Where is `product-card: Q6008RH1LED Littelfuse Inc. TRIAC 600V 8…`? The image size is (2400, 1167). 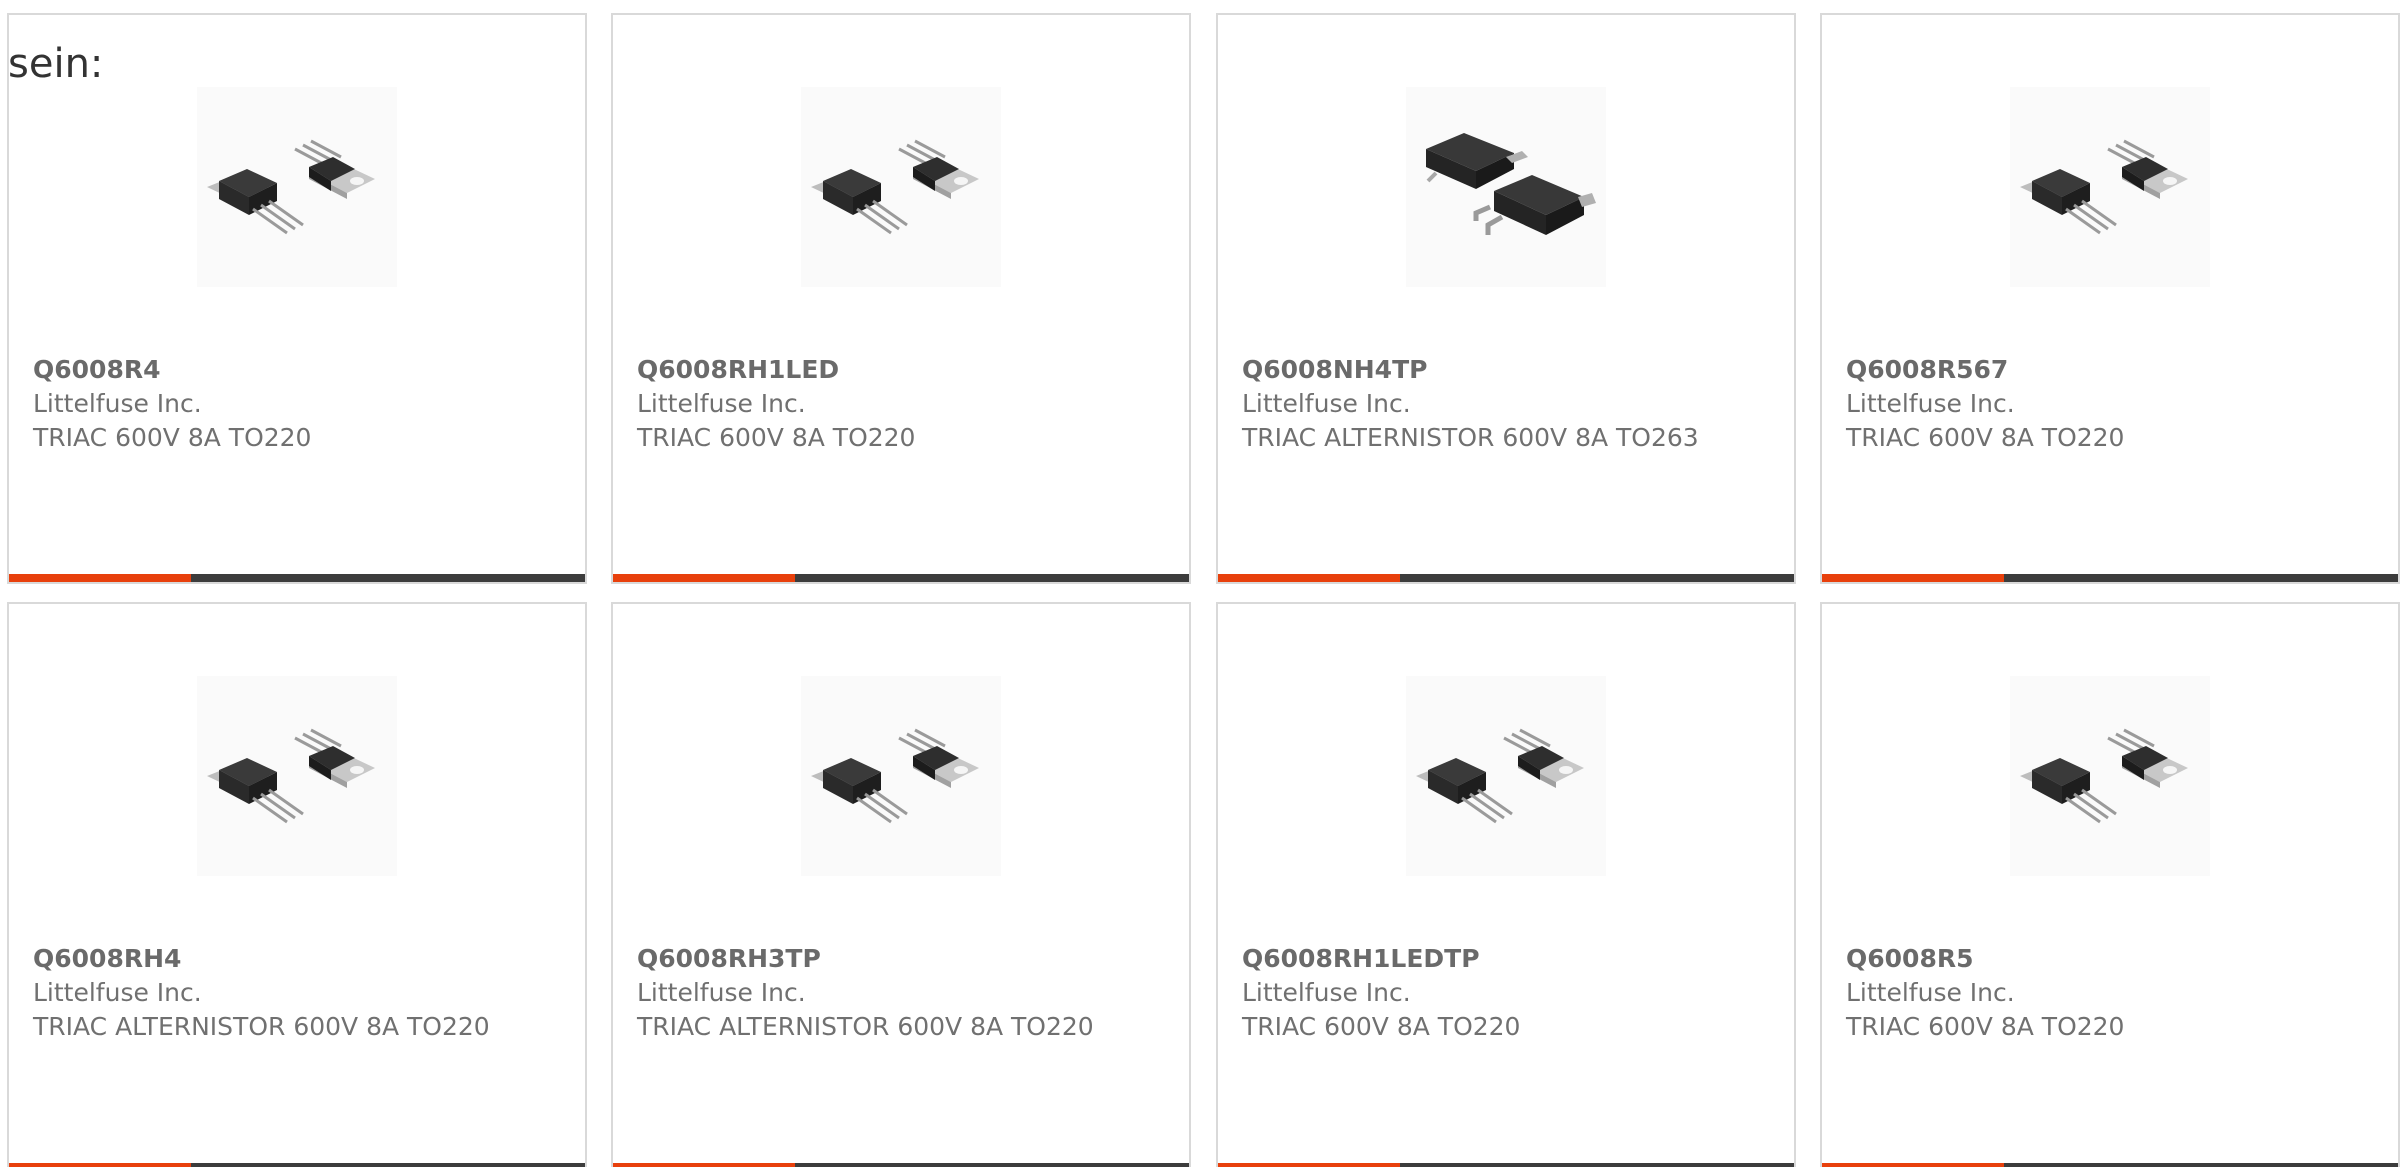 product-card: Q6008RH1LED Littelfuse Inc. TRIAC 600V 8… is located at coordinates (901, 298).